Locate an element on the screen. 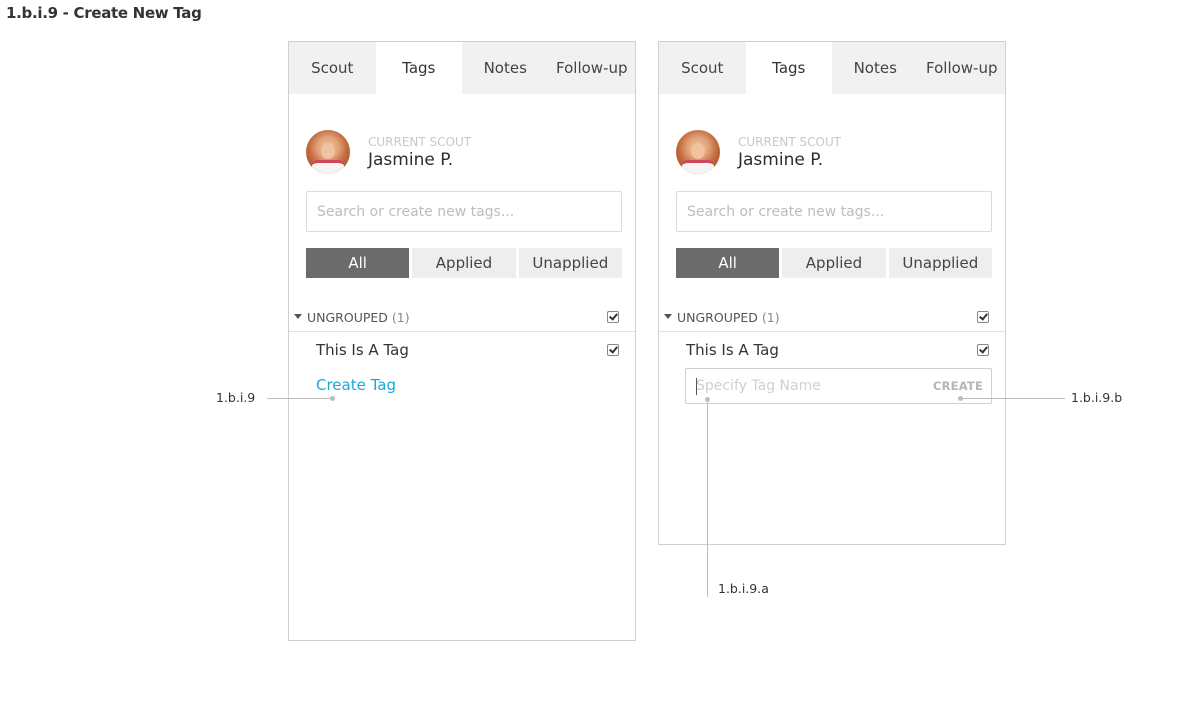 The image size is (1187, 728). new-tag-field: CREATE is located at coordinates (838, 386).